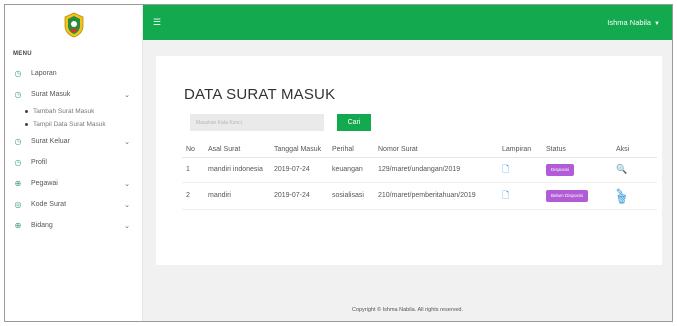 This screenshot has width=677, height=326. What do you see at coordinates (621, 169) in the screenshot?
I see `search-icon: 🔍` at bounding box center [621, 169].